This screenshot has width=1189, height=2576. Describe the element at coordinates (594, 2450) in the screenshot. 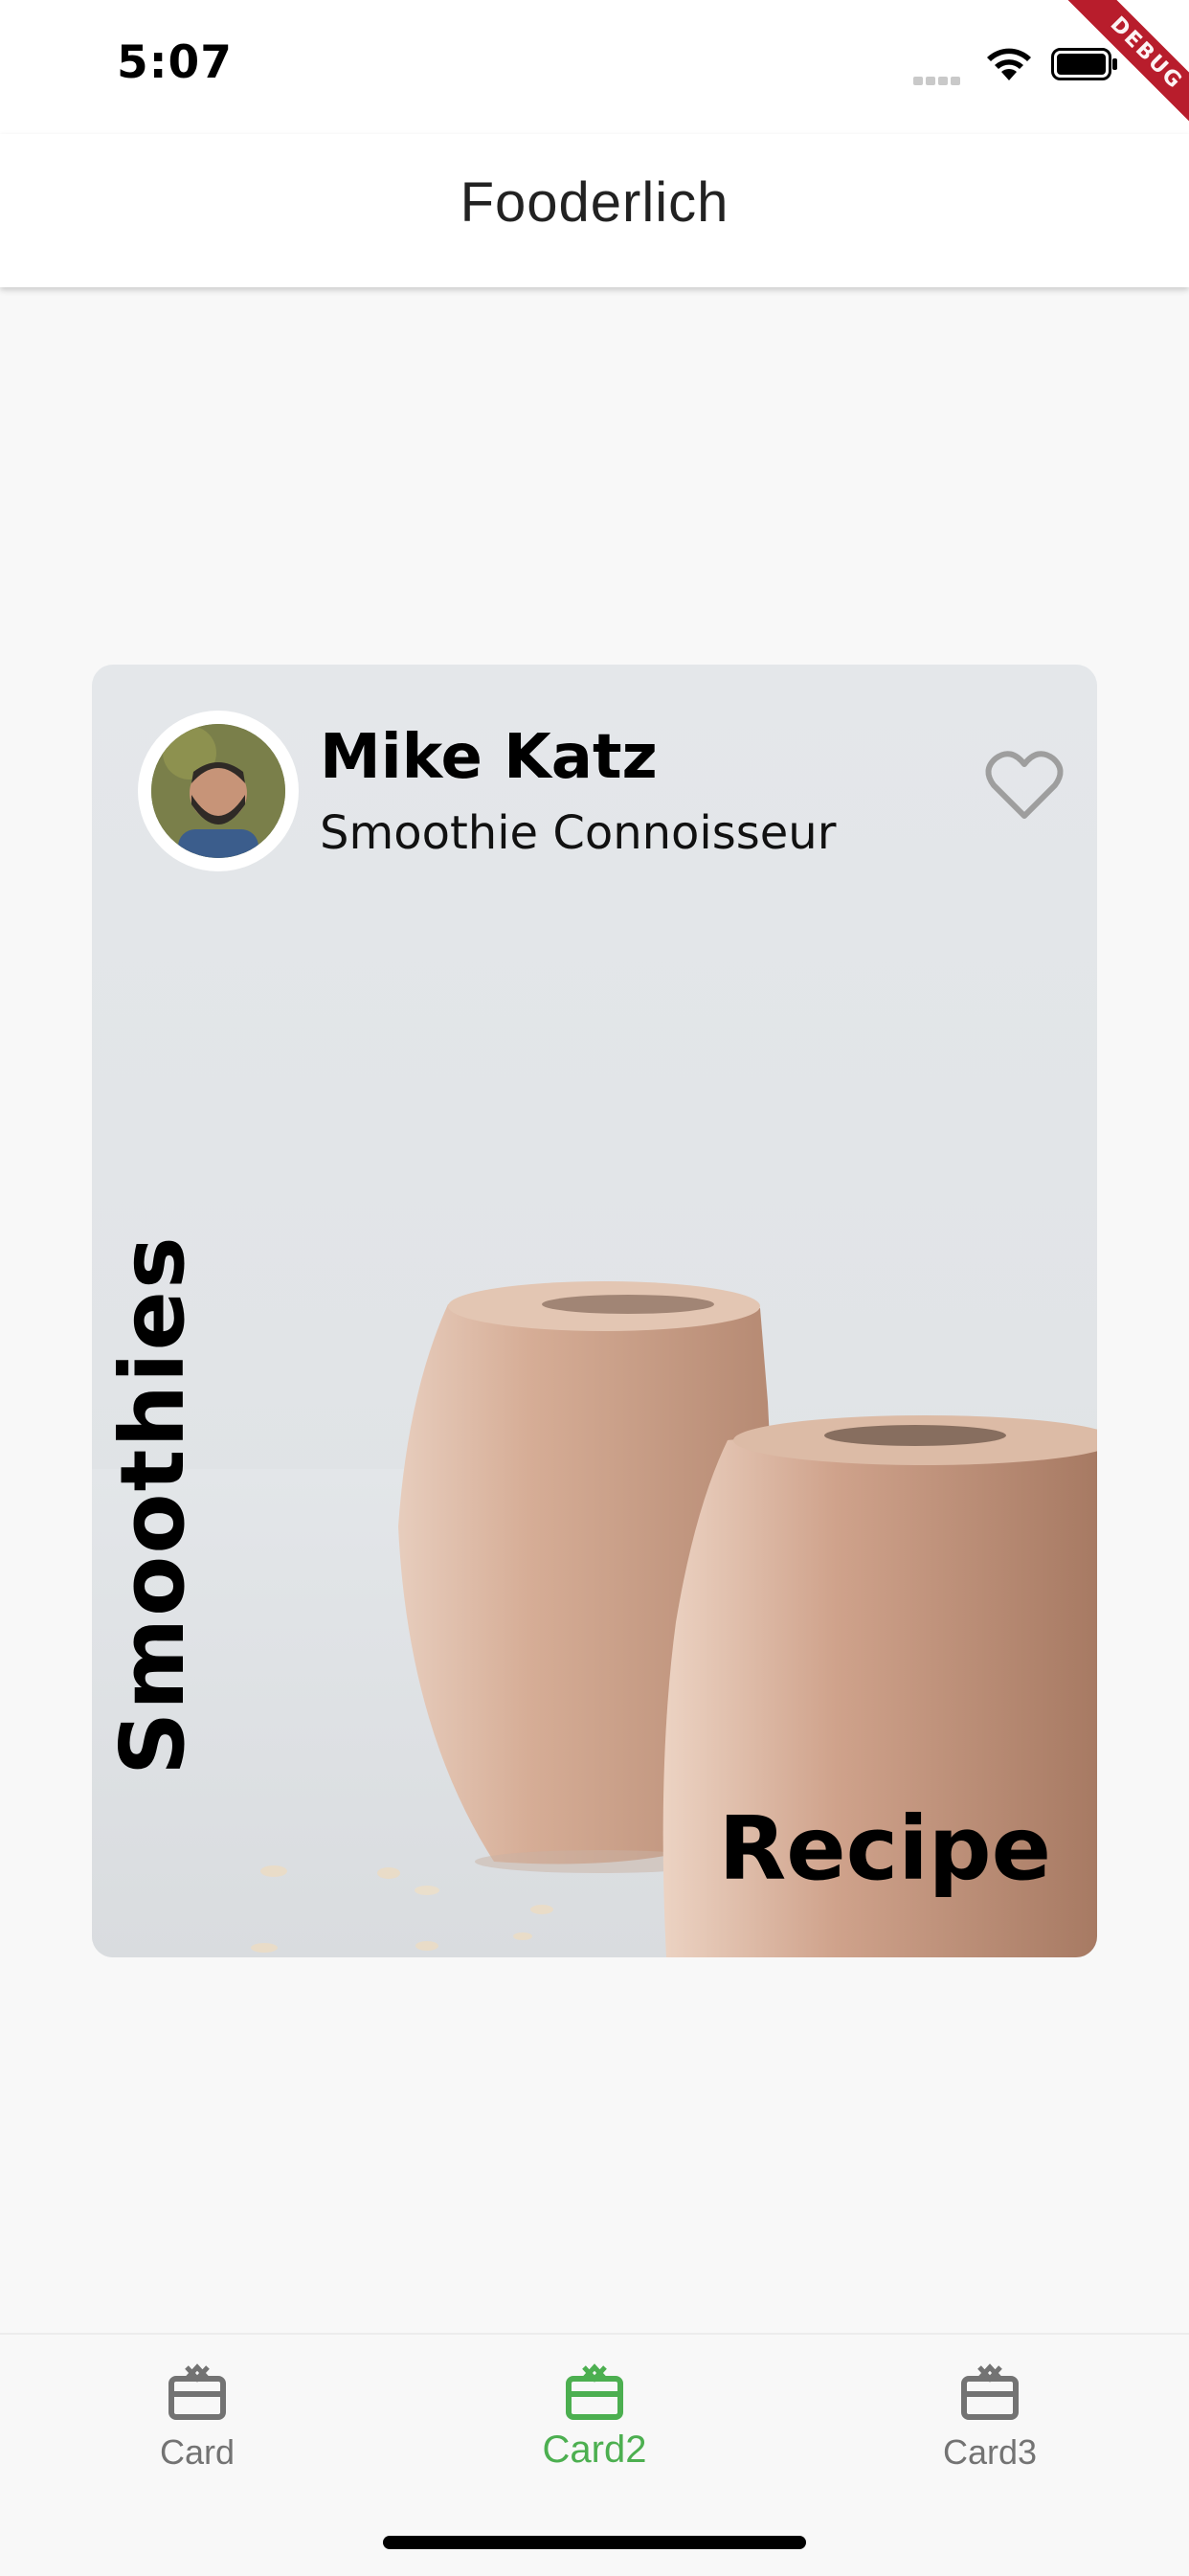

I see `tab-card2-label: Card2` at that location.